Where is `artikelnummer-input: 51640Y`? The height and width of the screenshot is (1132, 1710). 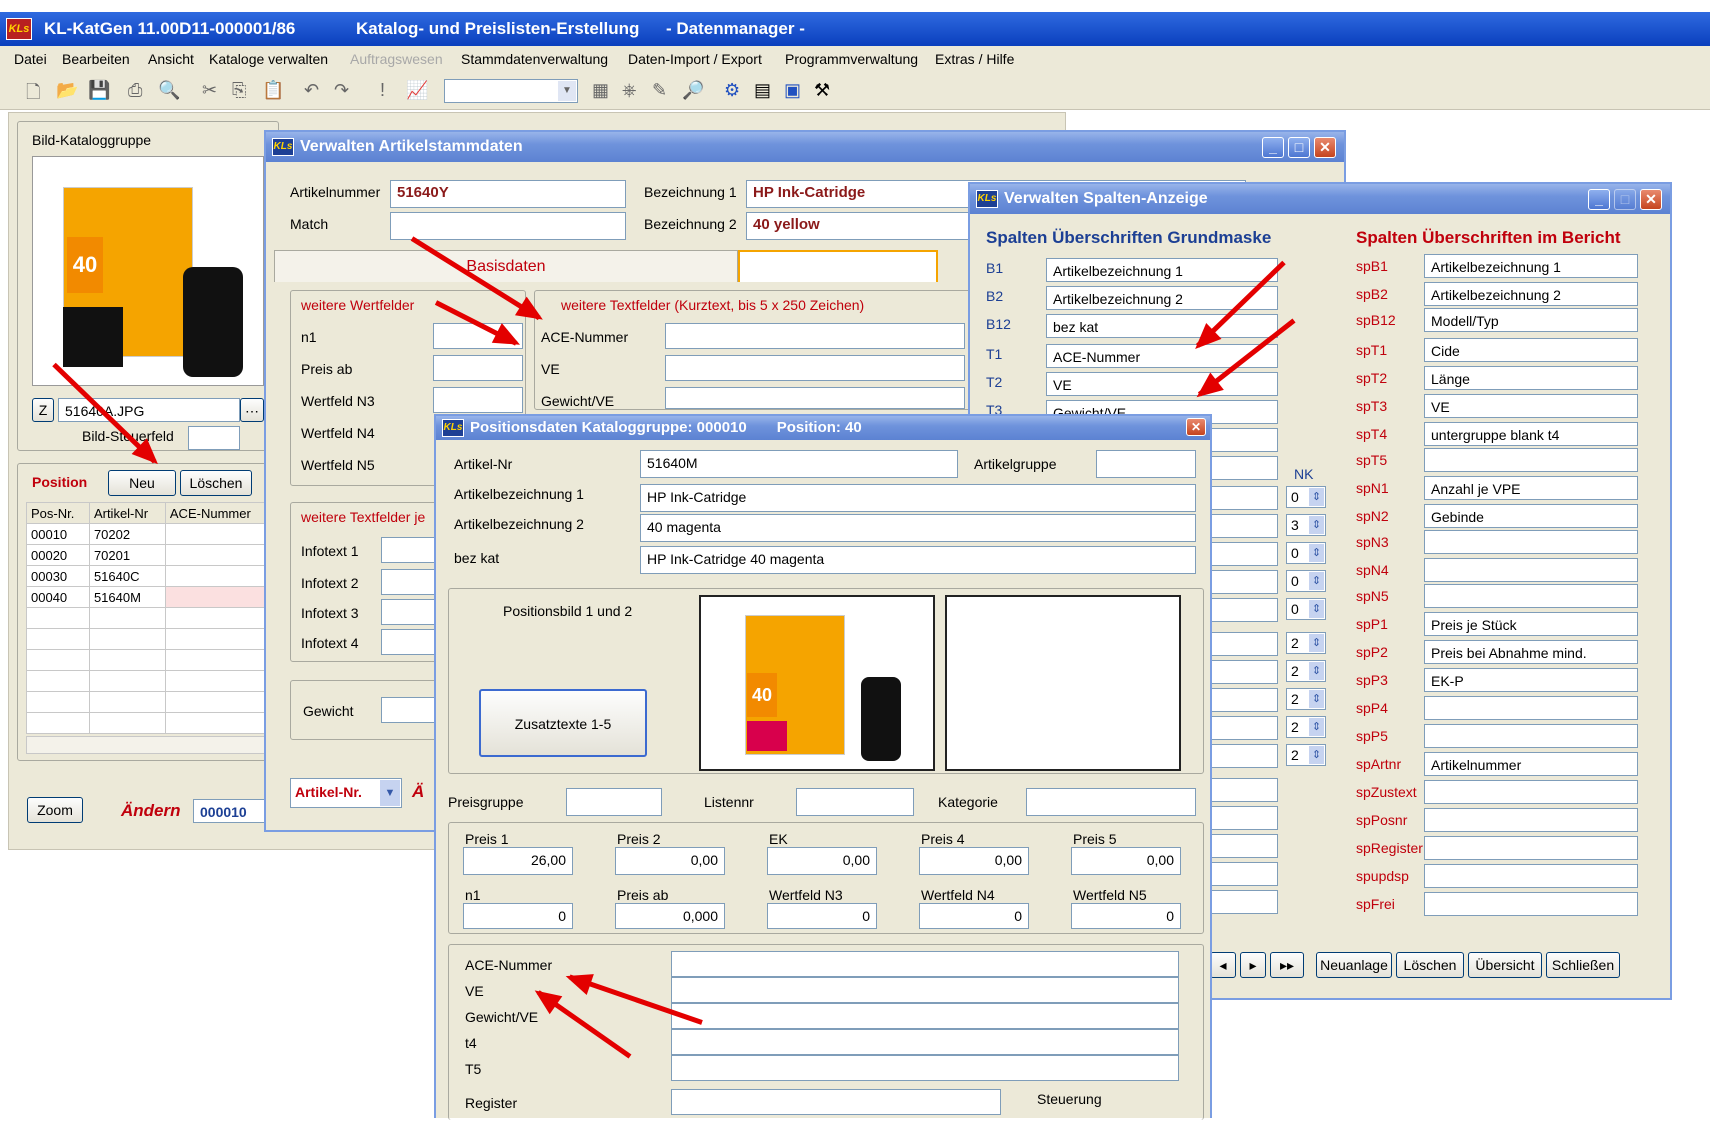 artikelnummer-input: 51640Y is located at coordinates (508, 194).